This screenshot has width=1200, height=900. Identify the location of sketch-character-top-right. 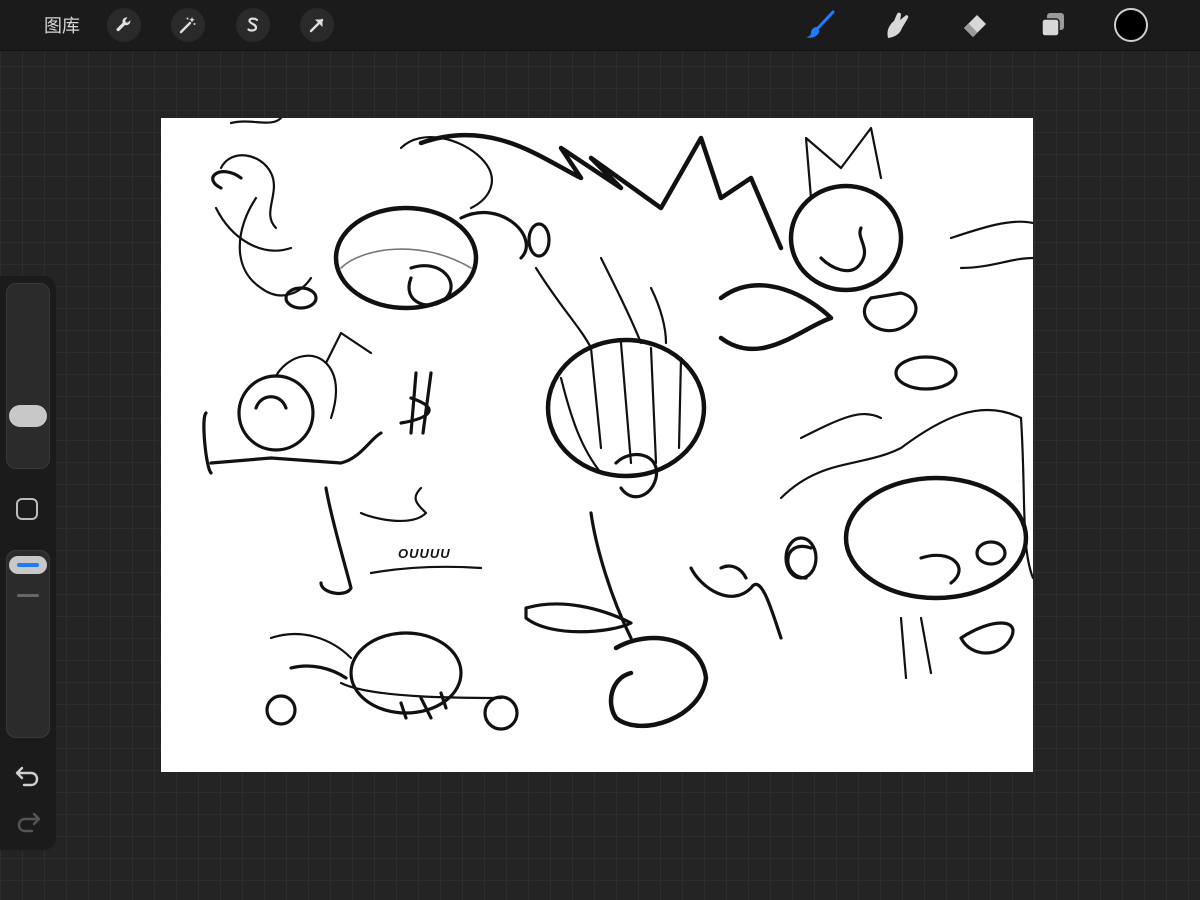
(875, 258).